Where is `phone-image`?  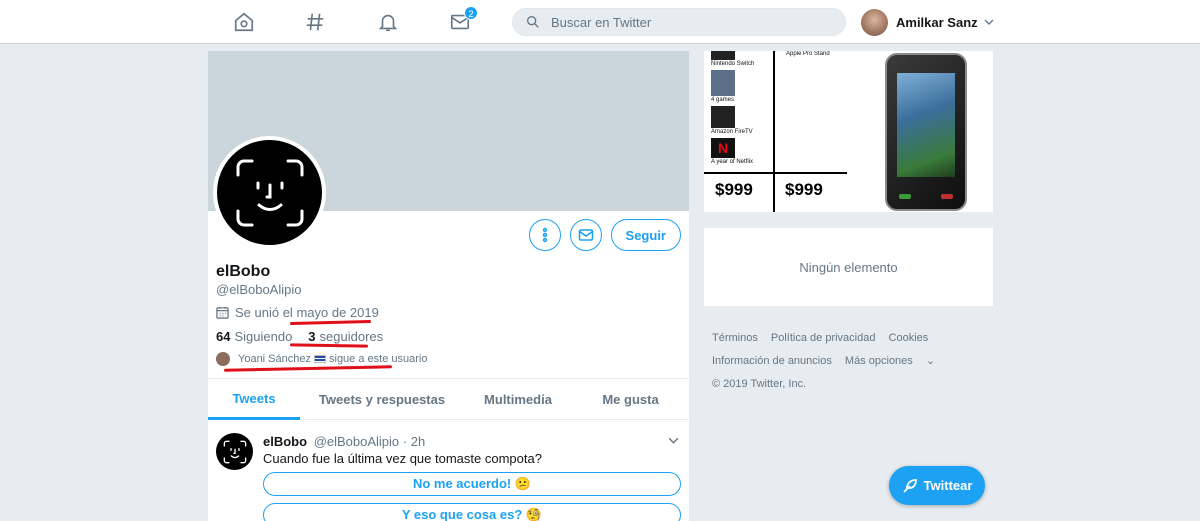
phone-image is located at coordinates (926, 132).